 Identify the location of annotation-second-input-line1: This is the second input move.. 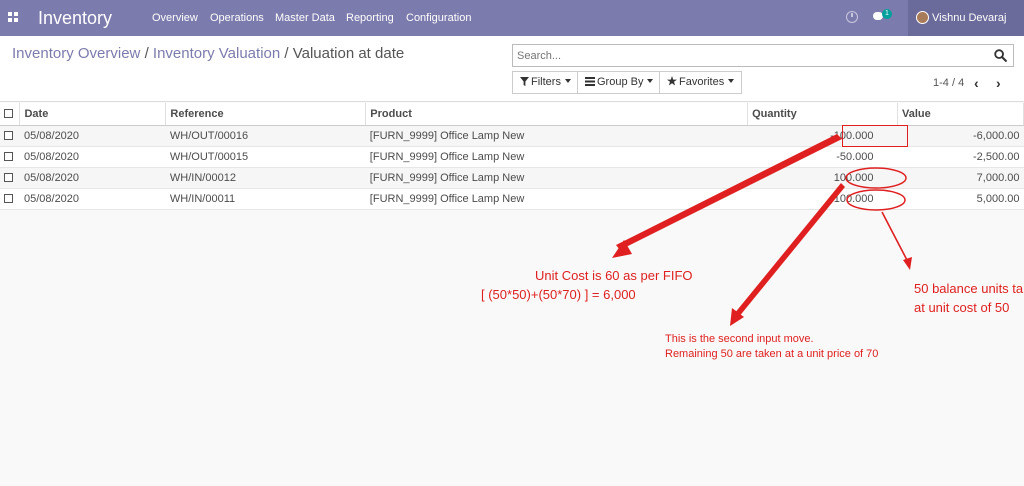
(739, 339).